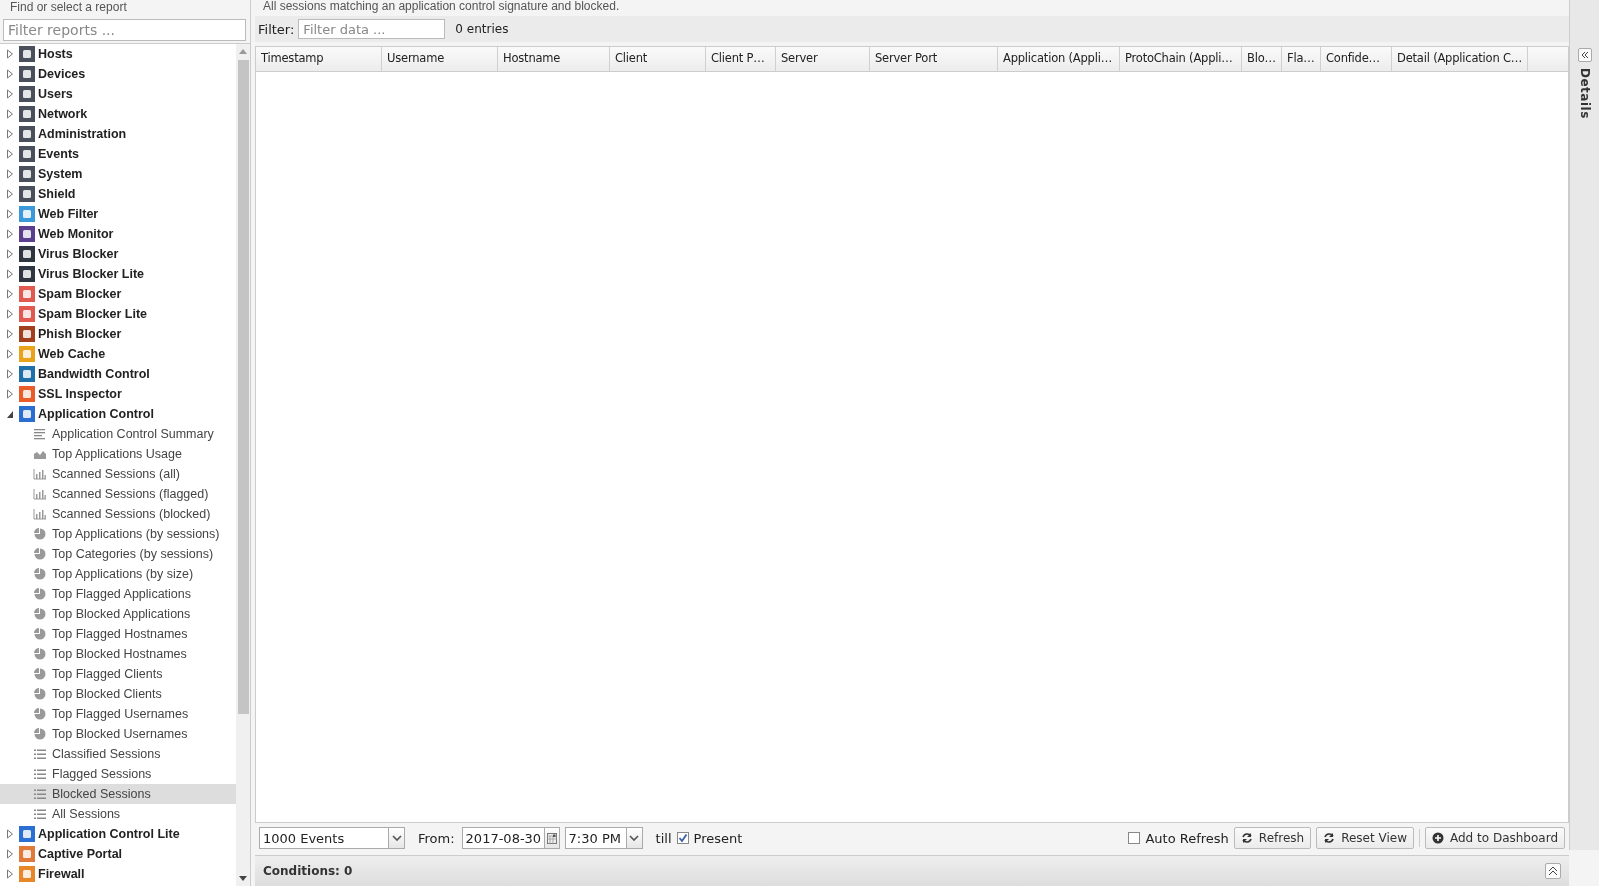  Describe the element at coordinates (118, 294) in the screenshot. I see `tree-item: Spam Blocker` at that location.